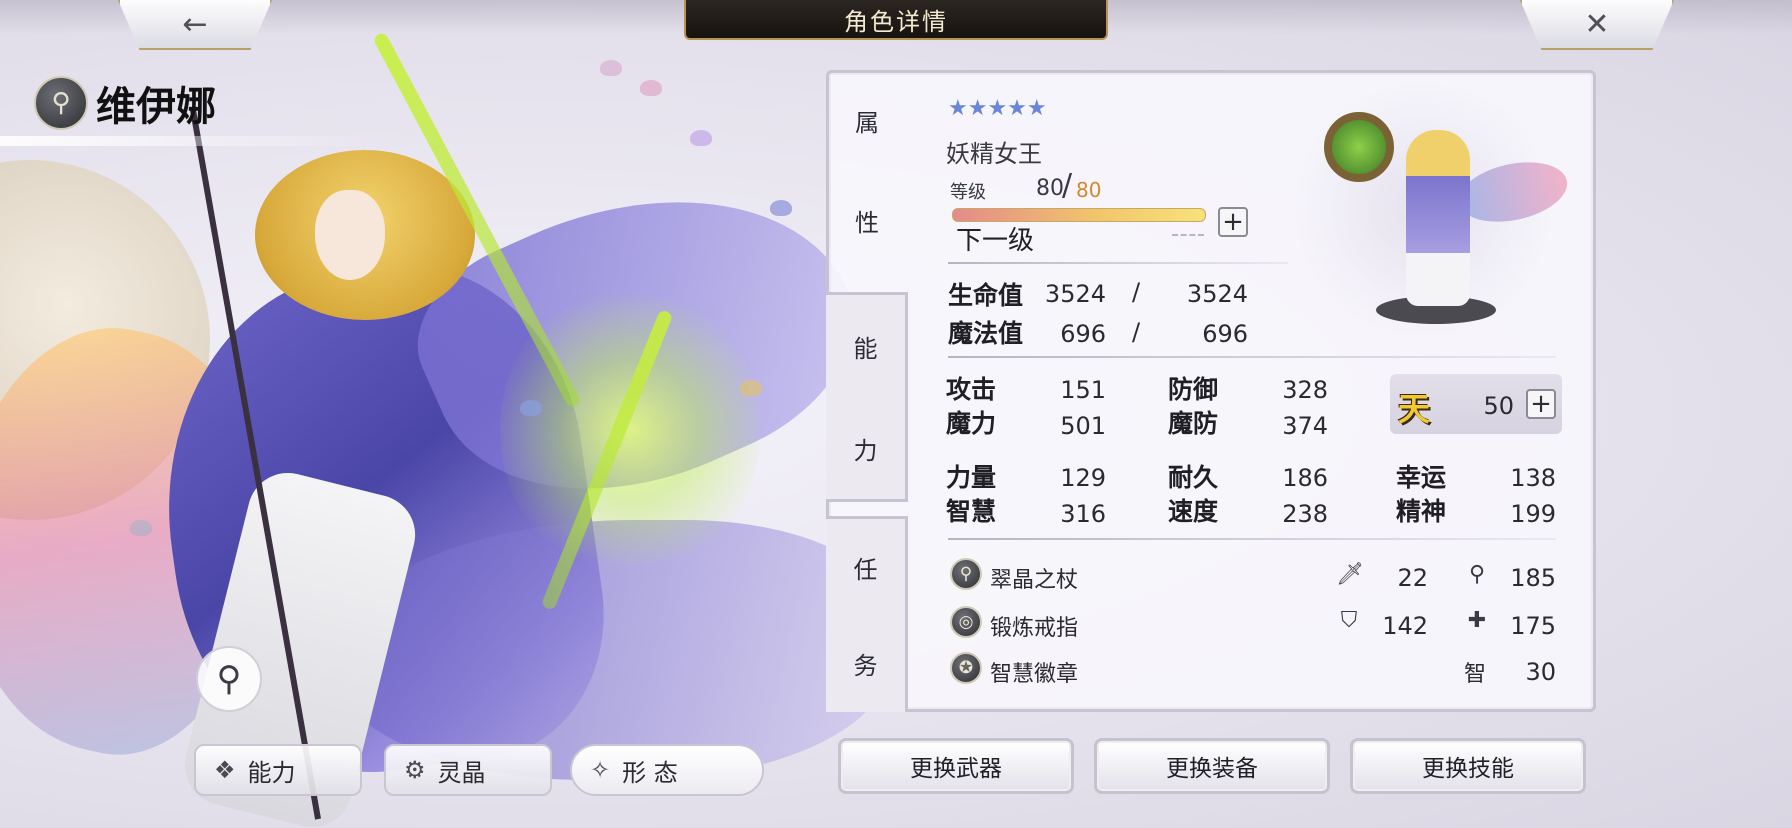  What do you see at coordinates (1136, 292) in the screenshot?
I see `hp-slash: /` at bounding box center [1136, 292].